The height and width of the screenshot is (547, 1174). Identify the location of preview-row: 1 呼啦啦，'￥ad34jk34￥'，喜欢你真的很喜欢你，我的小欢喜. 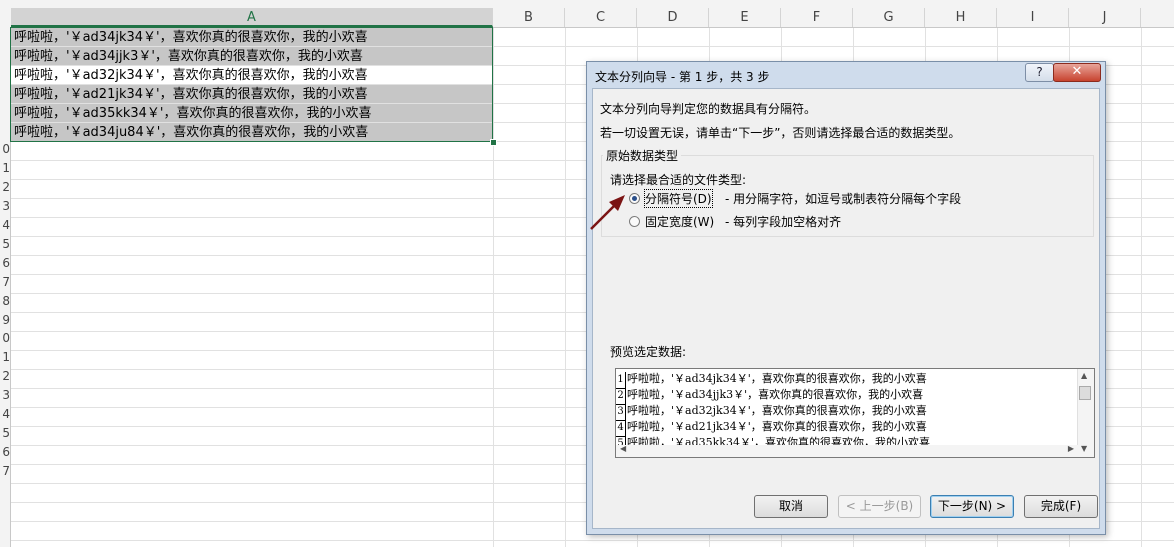
(771, 380).